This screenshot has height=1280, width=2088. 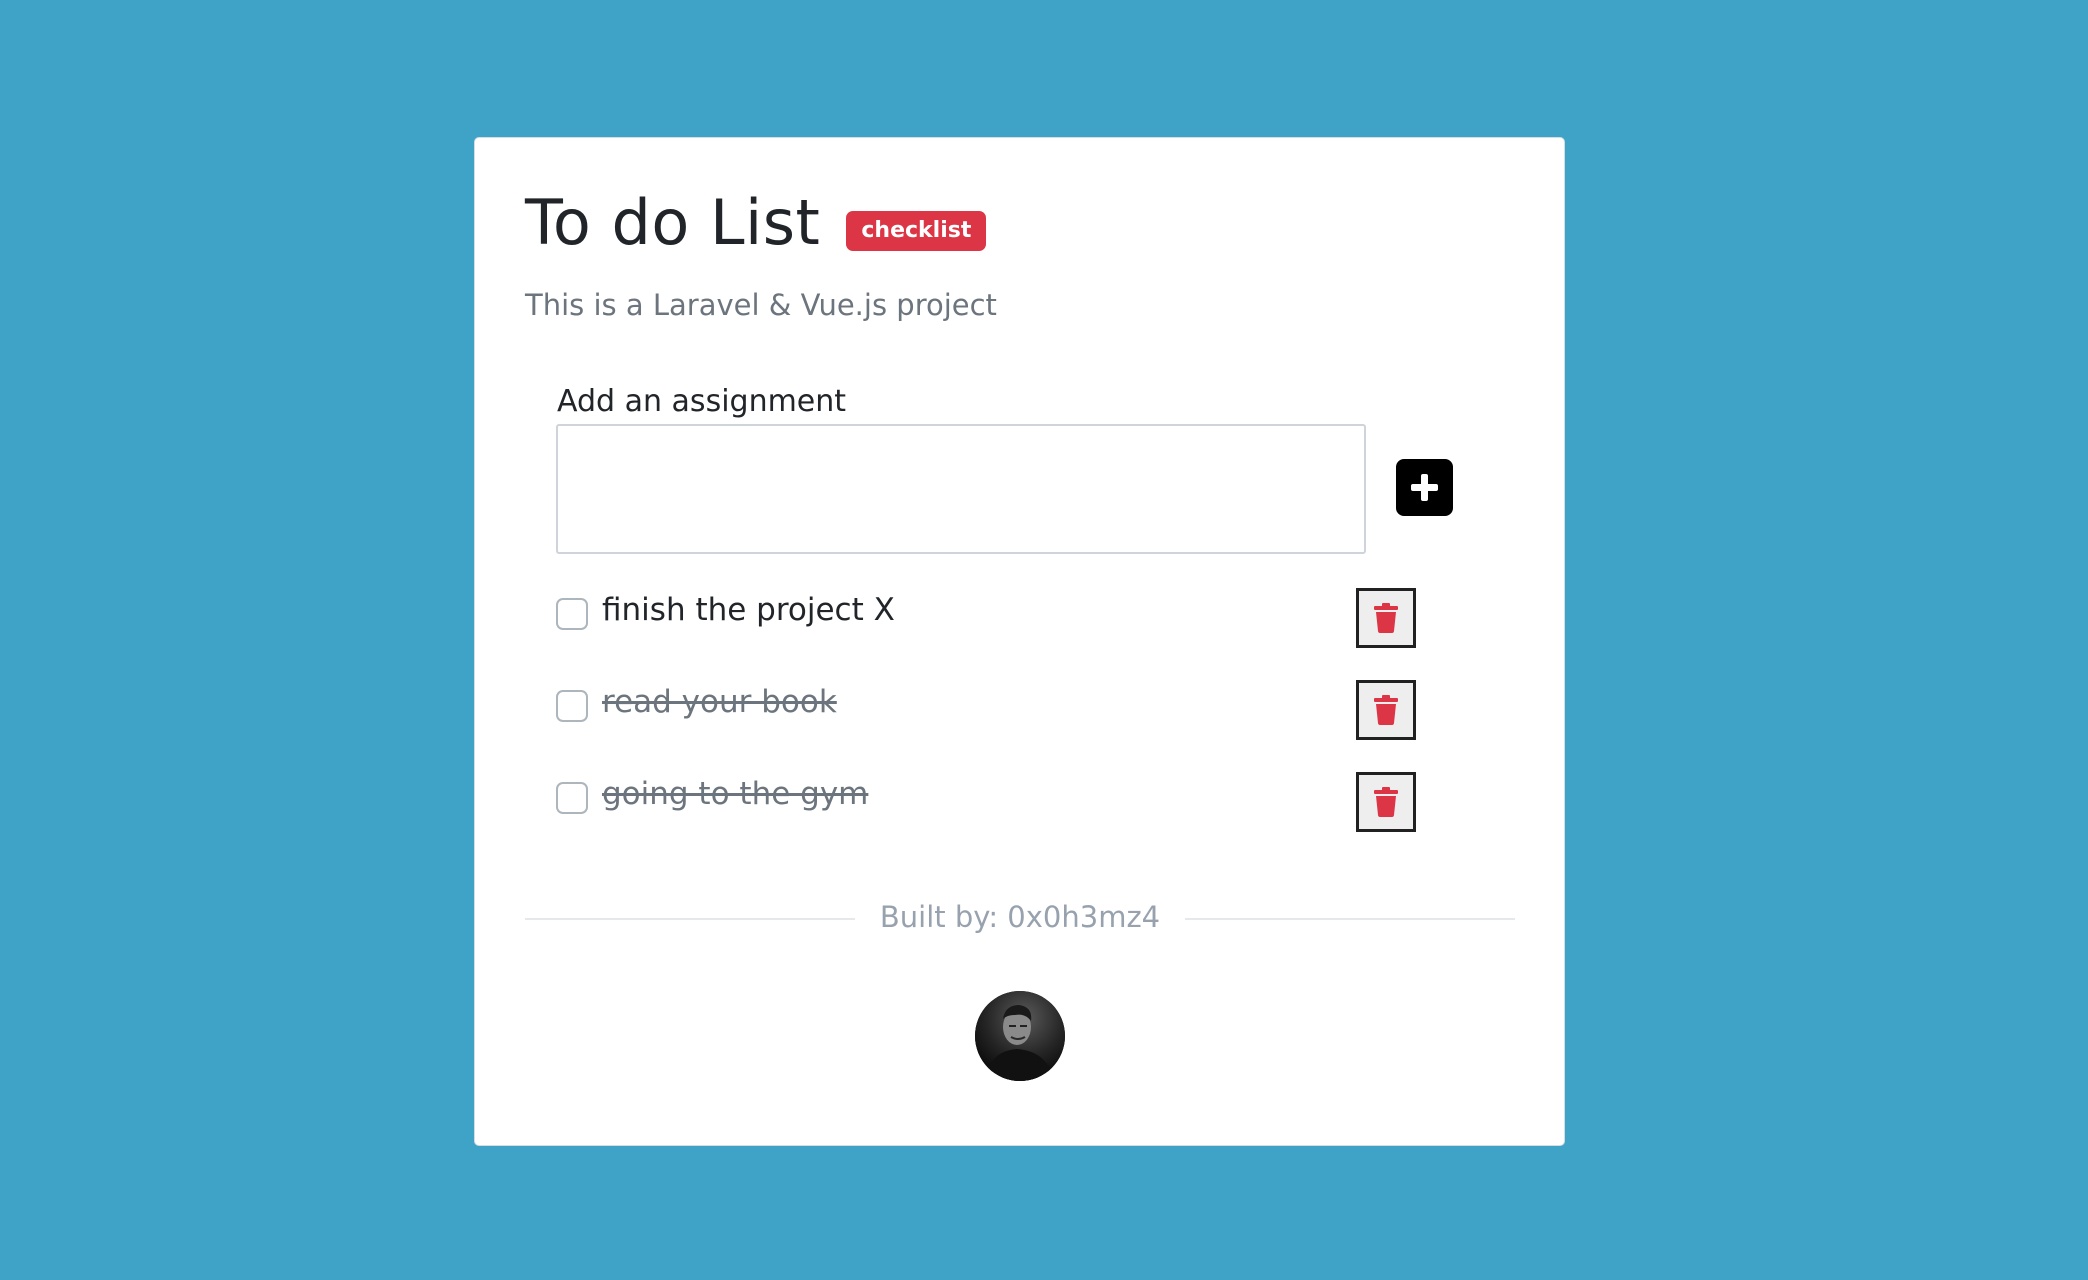 What do you see at coordinates (702, 401) in the screenshot?
I see `add-assignment-label: Add an assignment` at bounding box center [702, 401].